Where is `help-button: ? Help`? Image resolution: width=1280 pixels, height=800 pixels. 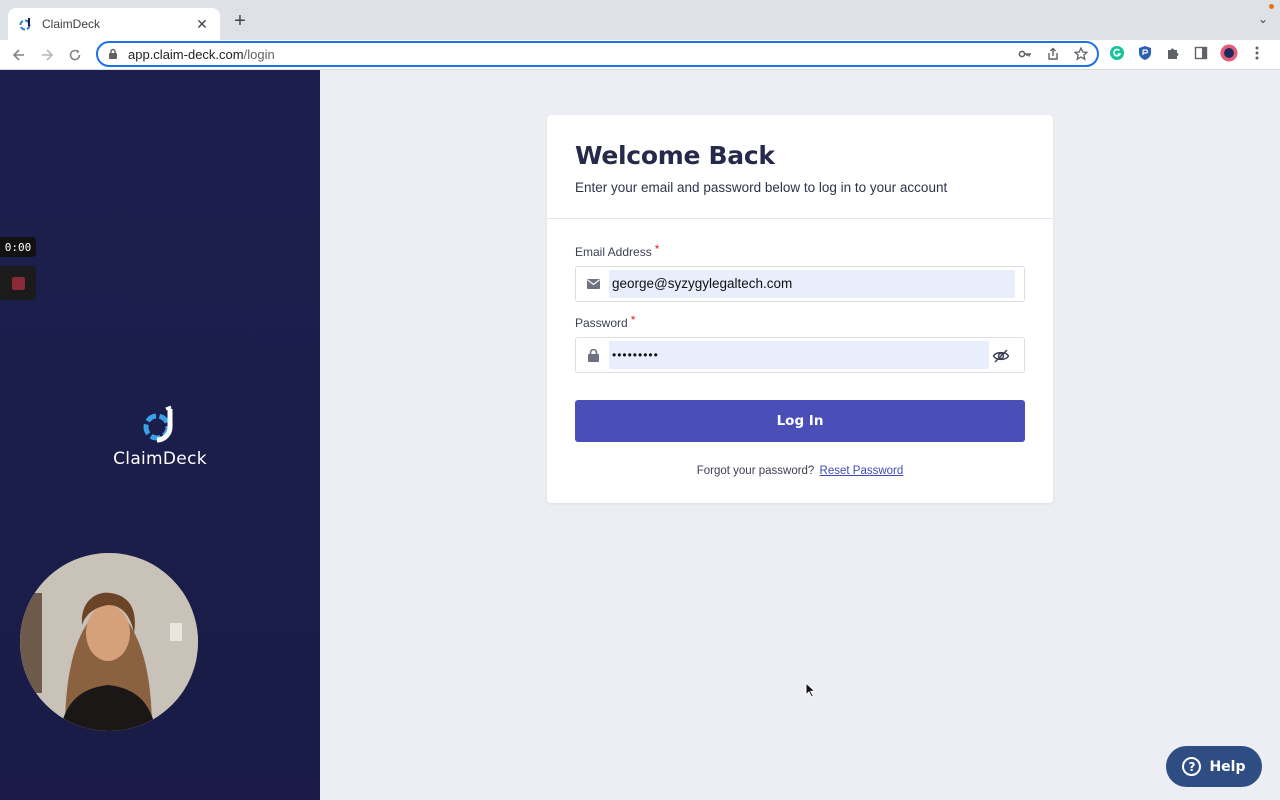 help-button: ? Help is located at coordinates (1214, 766).